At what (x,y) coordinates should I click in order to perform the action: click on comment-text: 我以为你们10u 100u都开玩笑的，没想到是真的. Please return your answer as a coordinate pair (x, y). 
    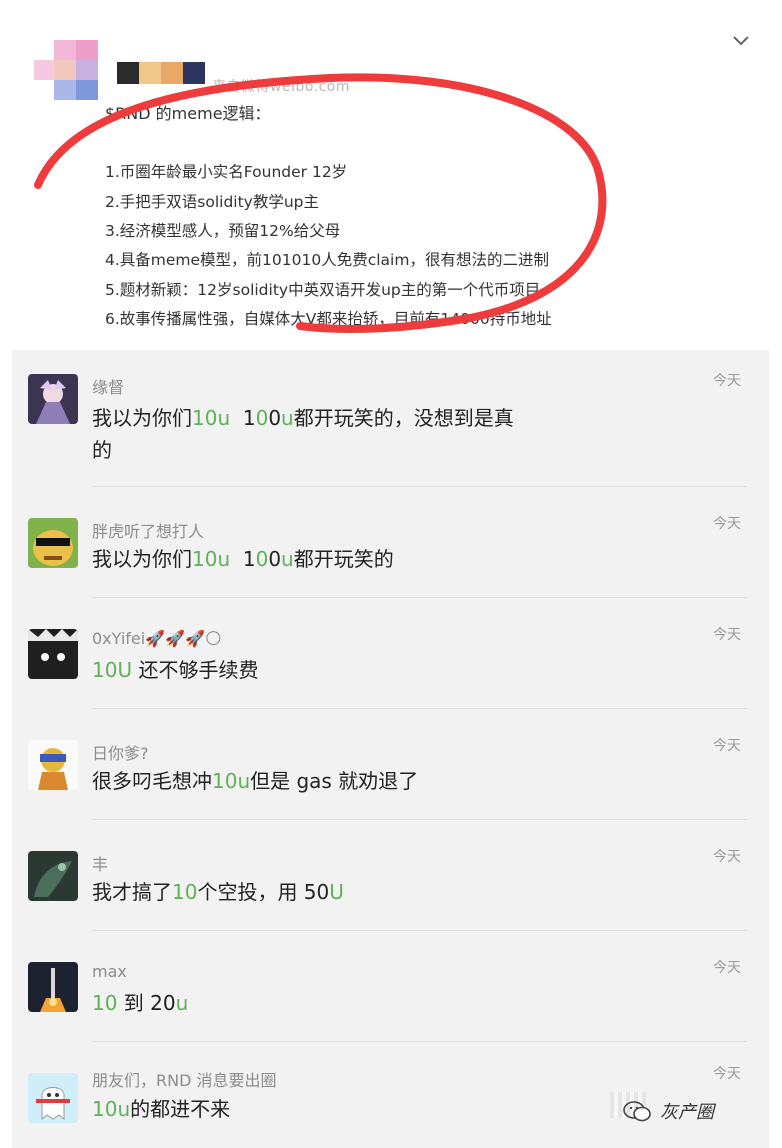
    Looking at the image, I should click on (303, 434).